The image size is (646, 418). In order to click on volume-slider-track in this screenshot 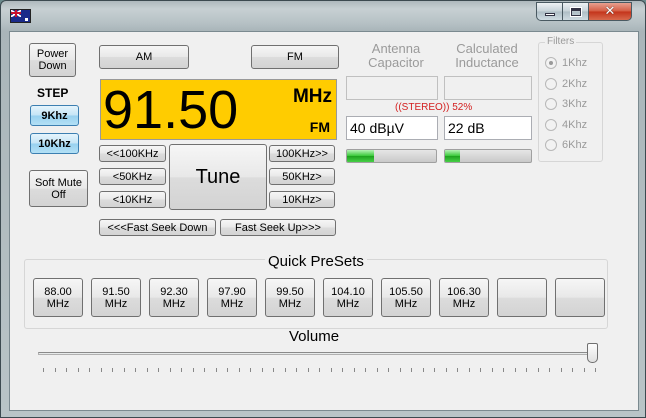, I will do `click(318, 353)`.